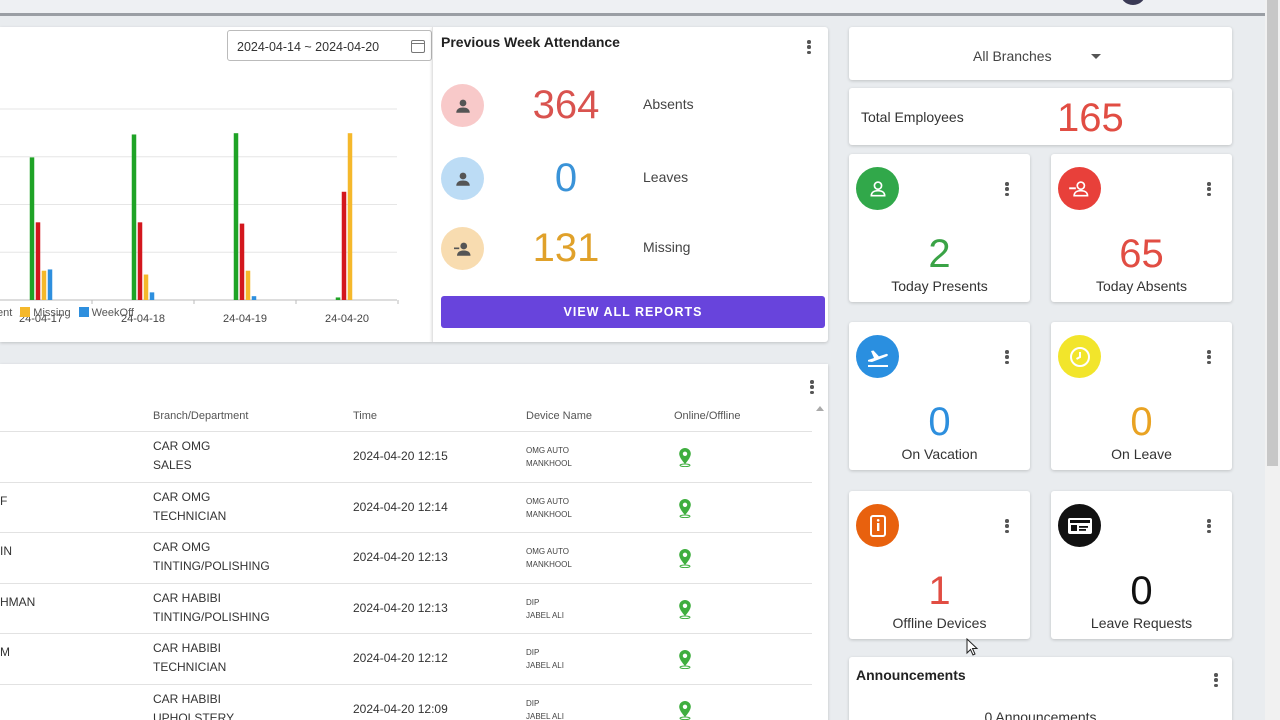 This screenshot has height=720, width=1280. Describe the element at coordinates (365, 416) in the screenshot. I see `header-time: Time` at that location.